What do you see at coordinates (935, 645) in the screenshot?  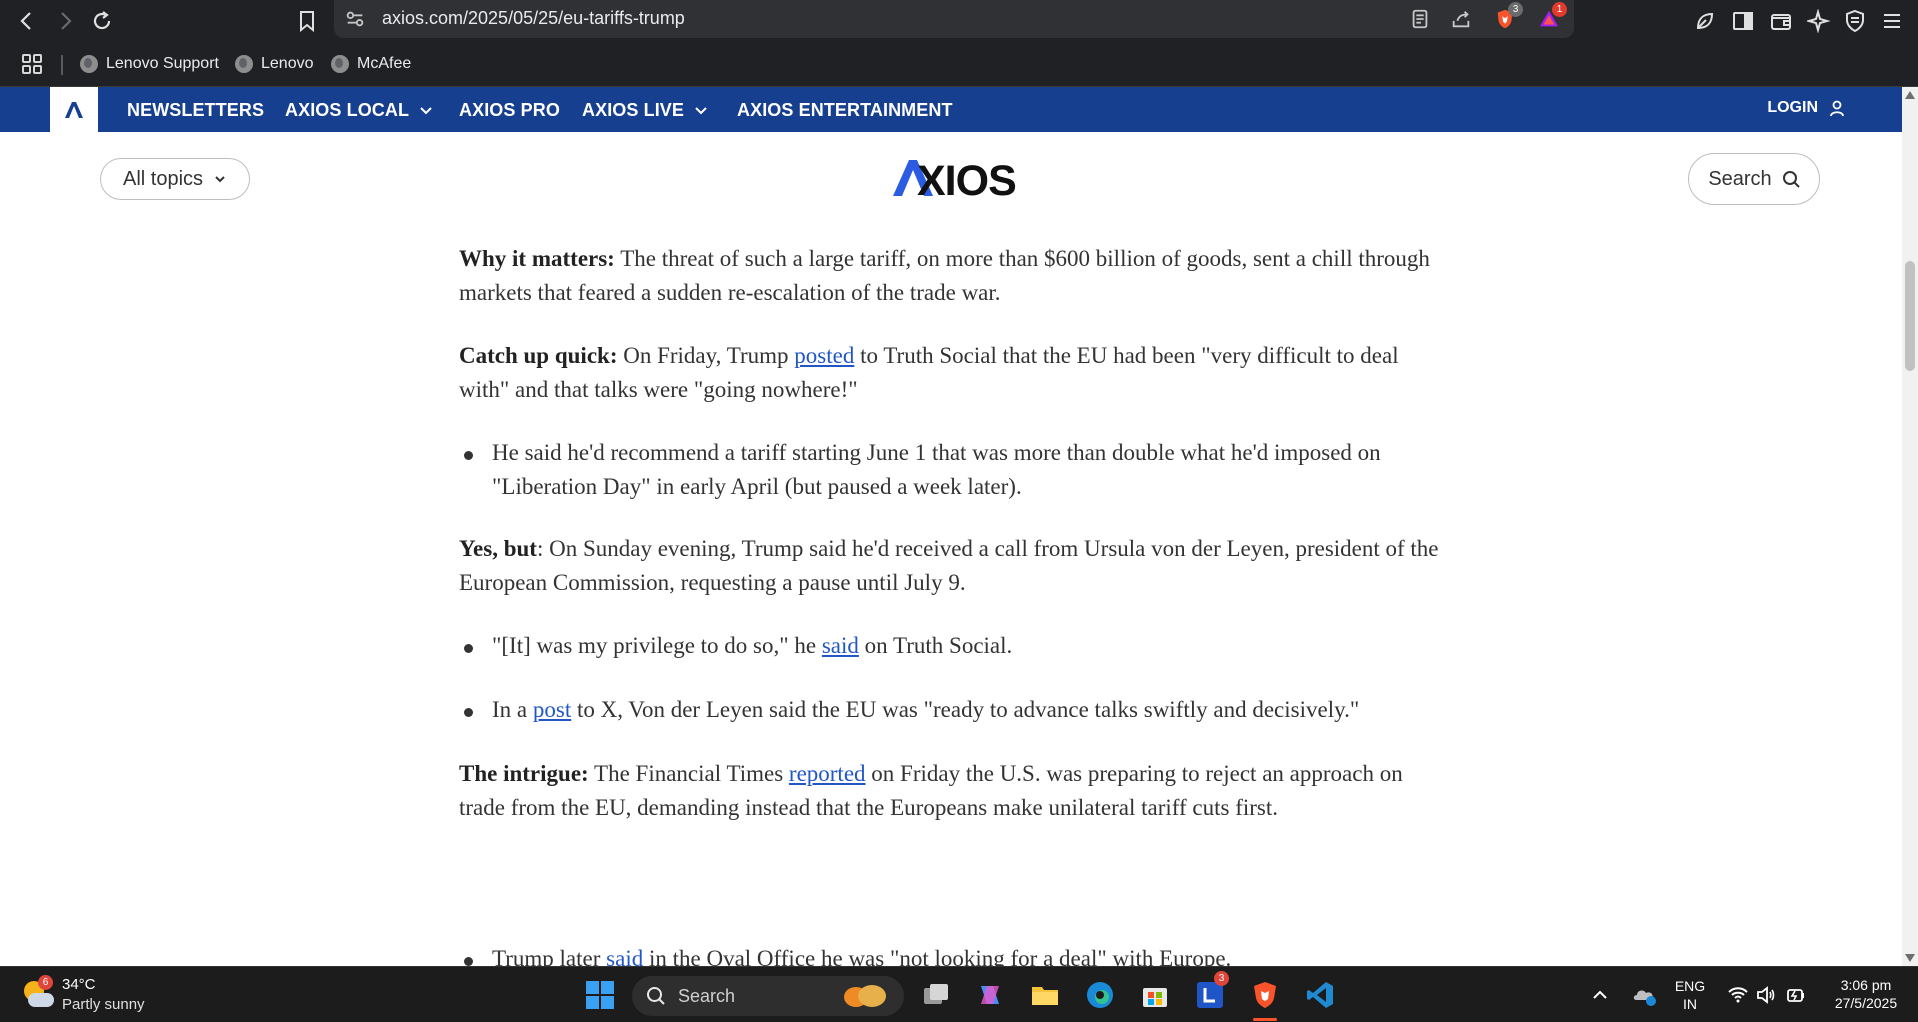 I see `bullet-text: on Truth Social.` at bounding box center [935, 645].